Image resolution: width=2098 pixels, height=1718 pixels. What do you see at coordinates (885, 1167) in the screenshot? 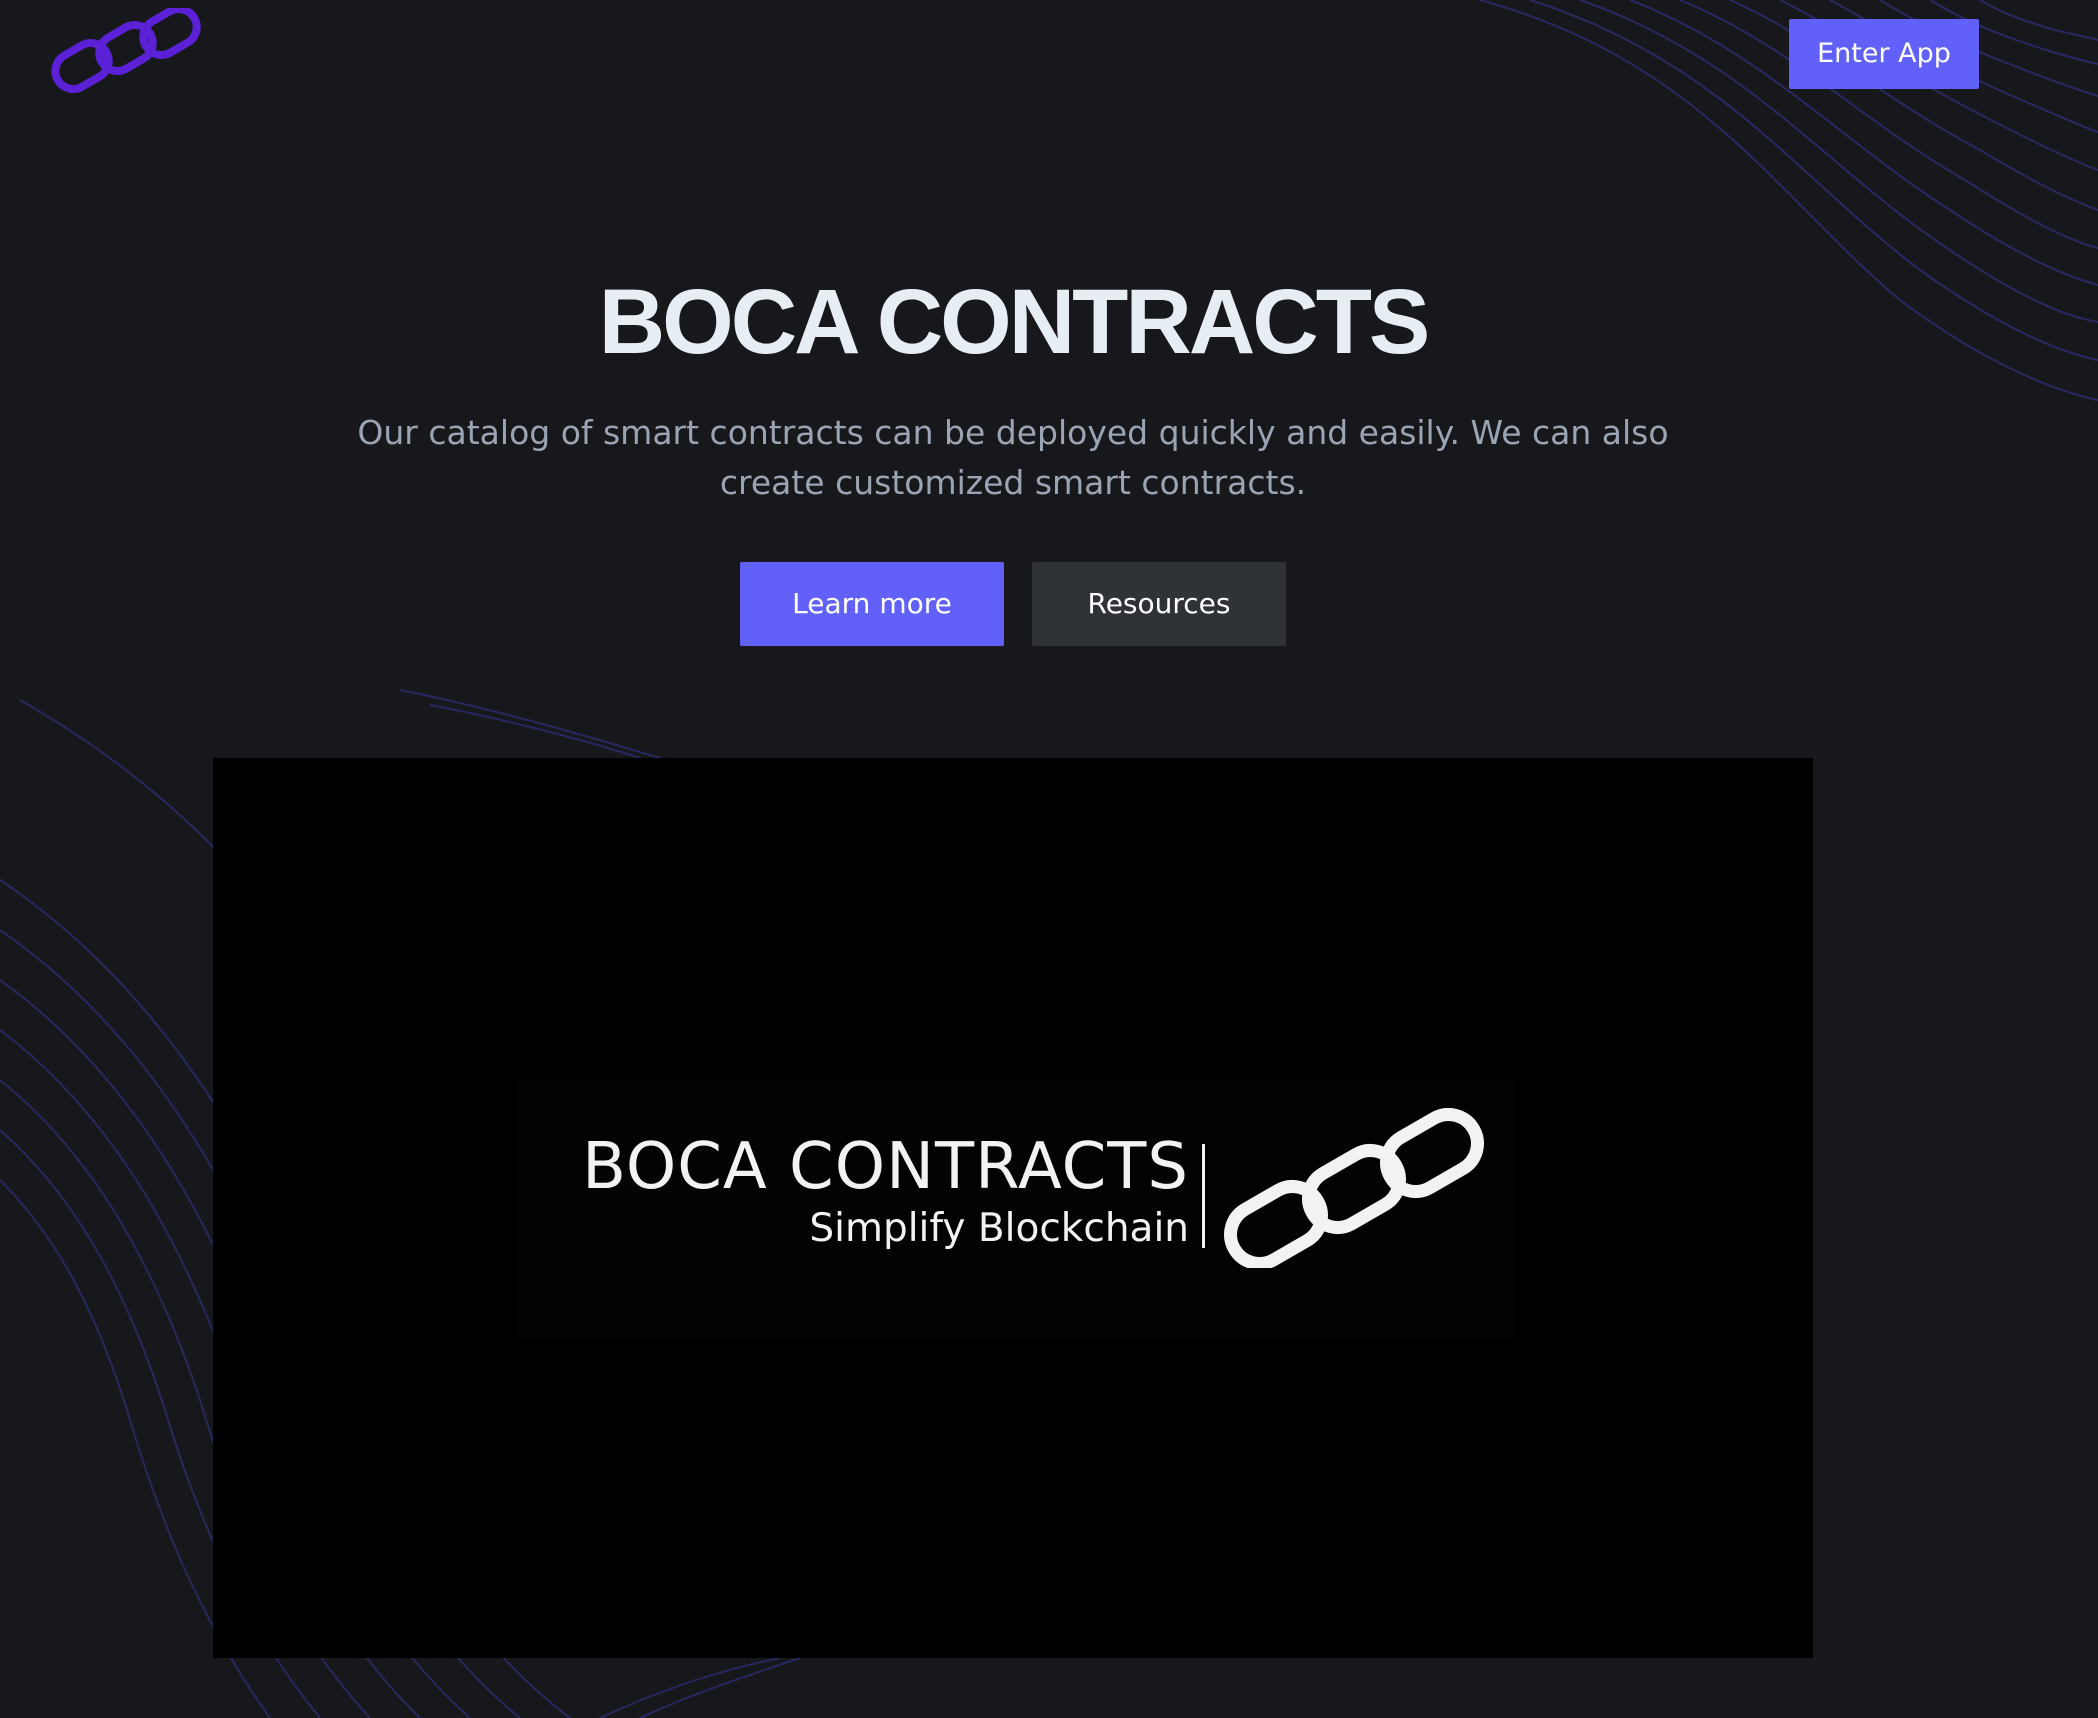
I see `video-logo-title: BOCA CONTRACTS` at bounding box center [885, 1167].